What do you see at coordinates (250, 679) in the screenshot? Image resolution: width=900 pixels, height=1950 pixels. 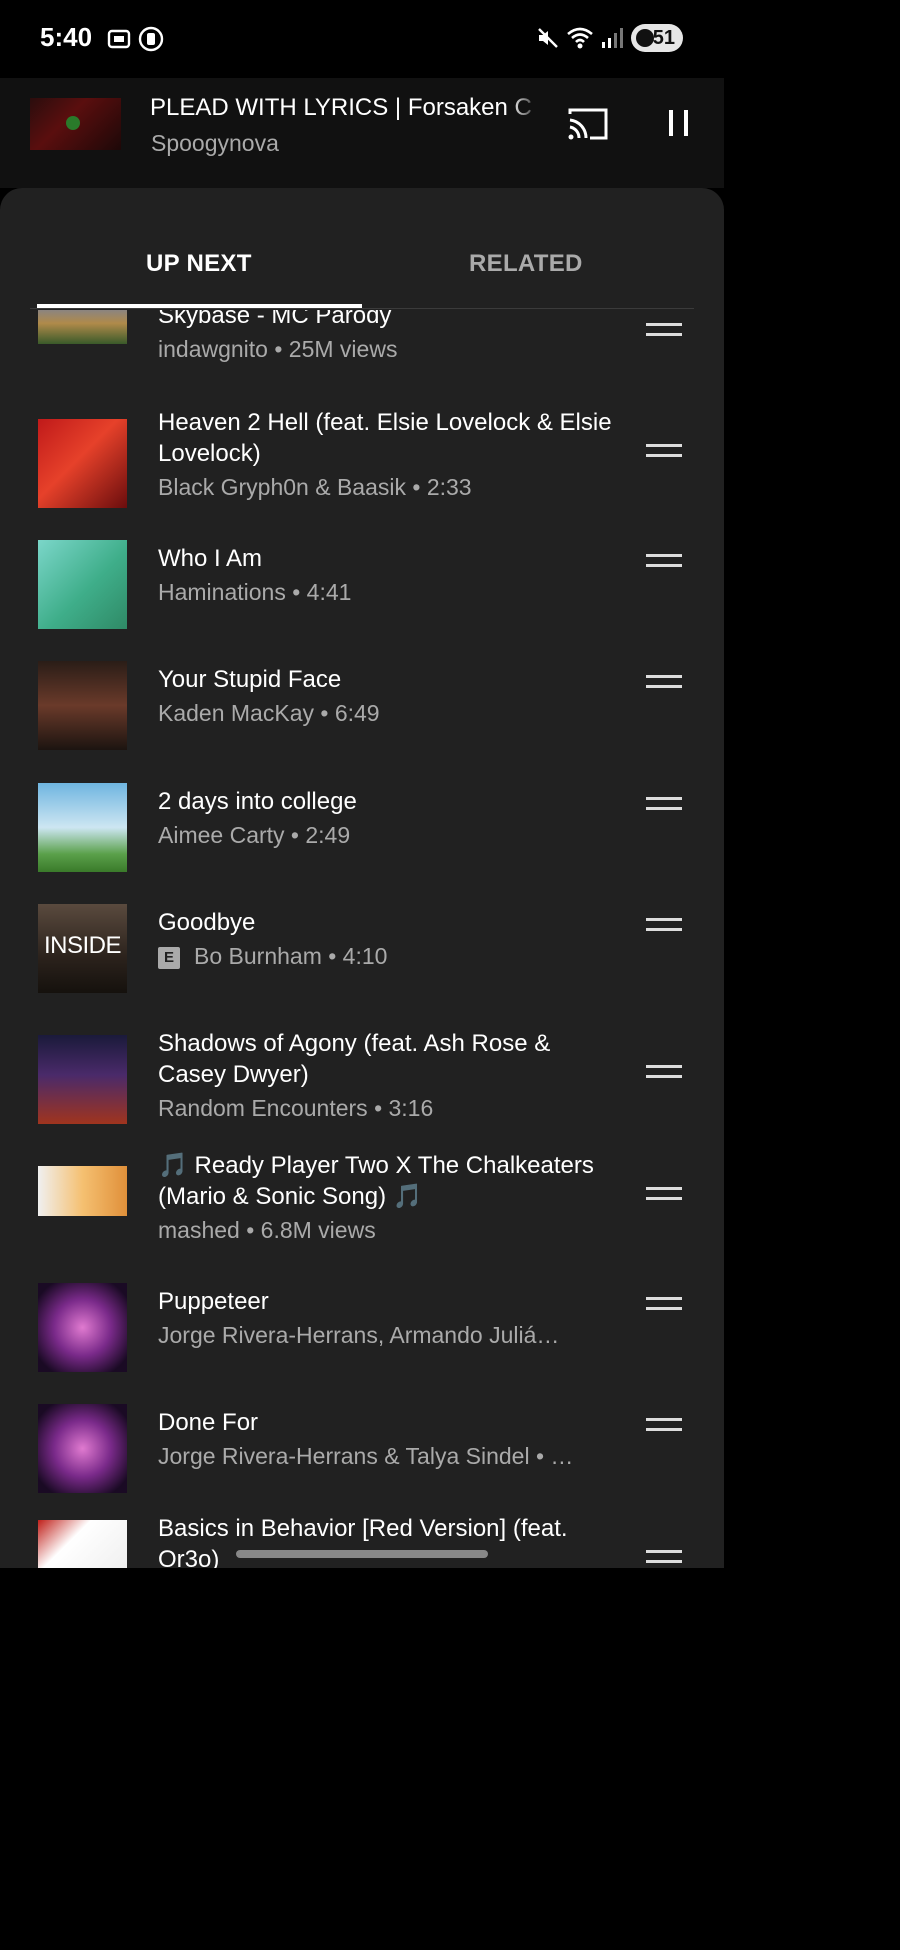 I see `track-title: Your Stupid Face` at bounding box center [250, 679].